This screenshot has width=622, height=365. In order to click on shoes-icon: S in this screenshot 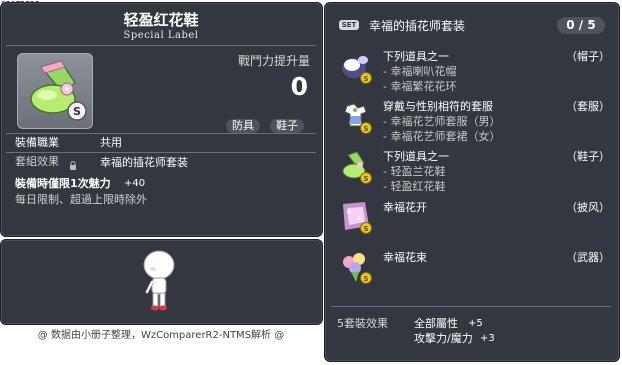, I will do `click(357, 167)`.